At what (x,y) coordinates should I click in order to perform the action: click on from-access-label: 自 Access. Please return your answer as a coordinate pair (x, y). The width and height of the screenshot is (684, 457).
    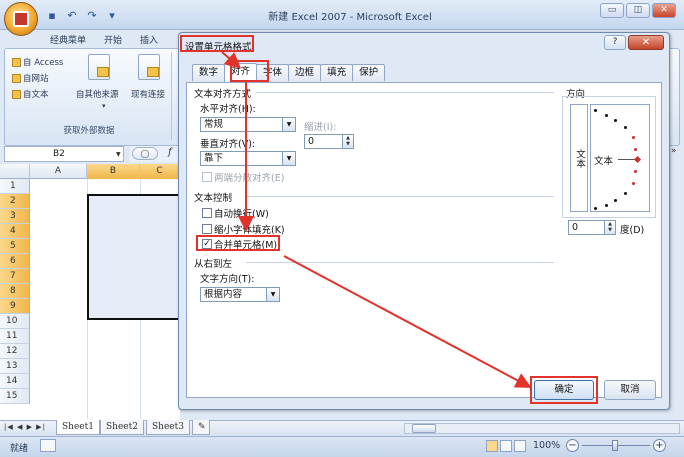
    Looking at the image, I should click on (43, 63).